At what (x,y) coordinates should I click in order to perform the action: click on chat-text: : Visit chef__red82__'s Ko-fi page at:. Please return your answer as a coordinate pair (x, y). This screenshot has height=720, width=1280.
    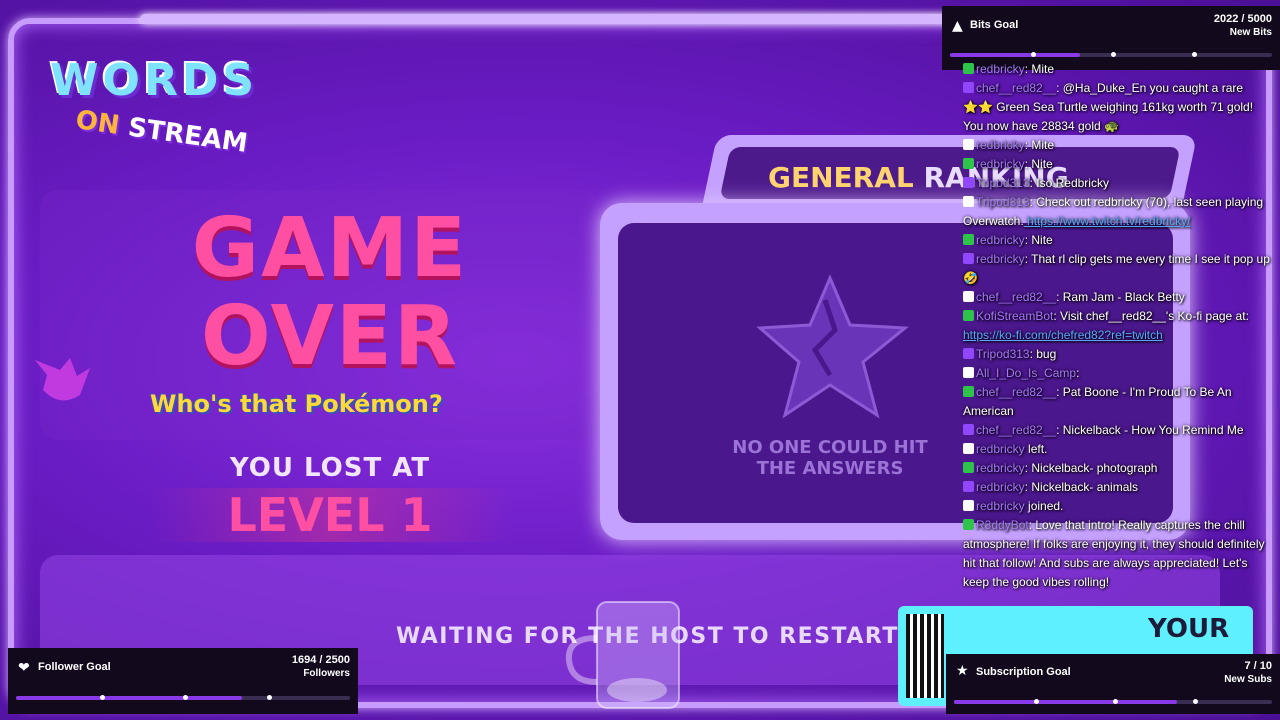
    Looking at the image, I should click on (1151, 316).